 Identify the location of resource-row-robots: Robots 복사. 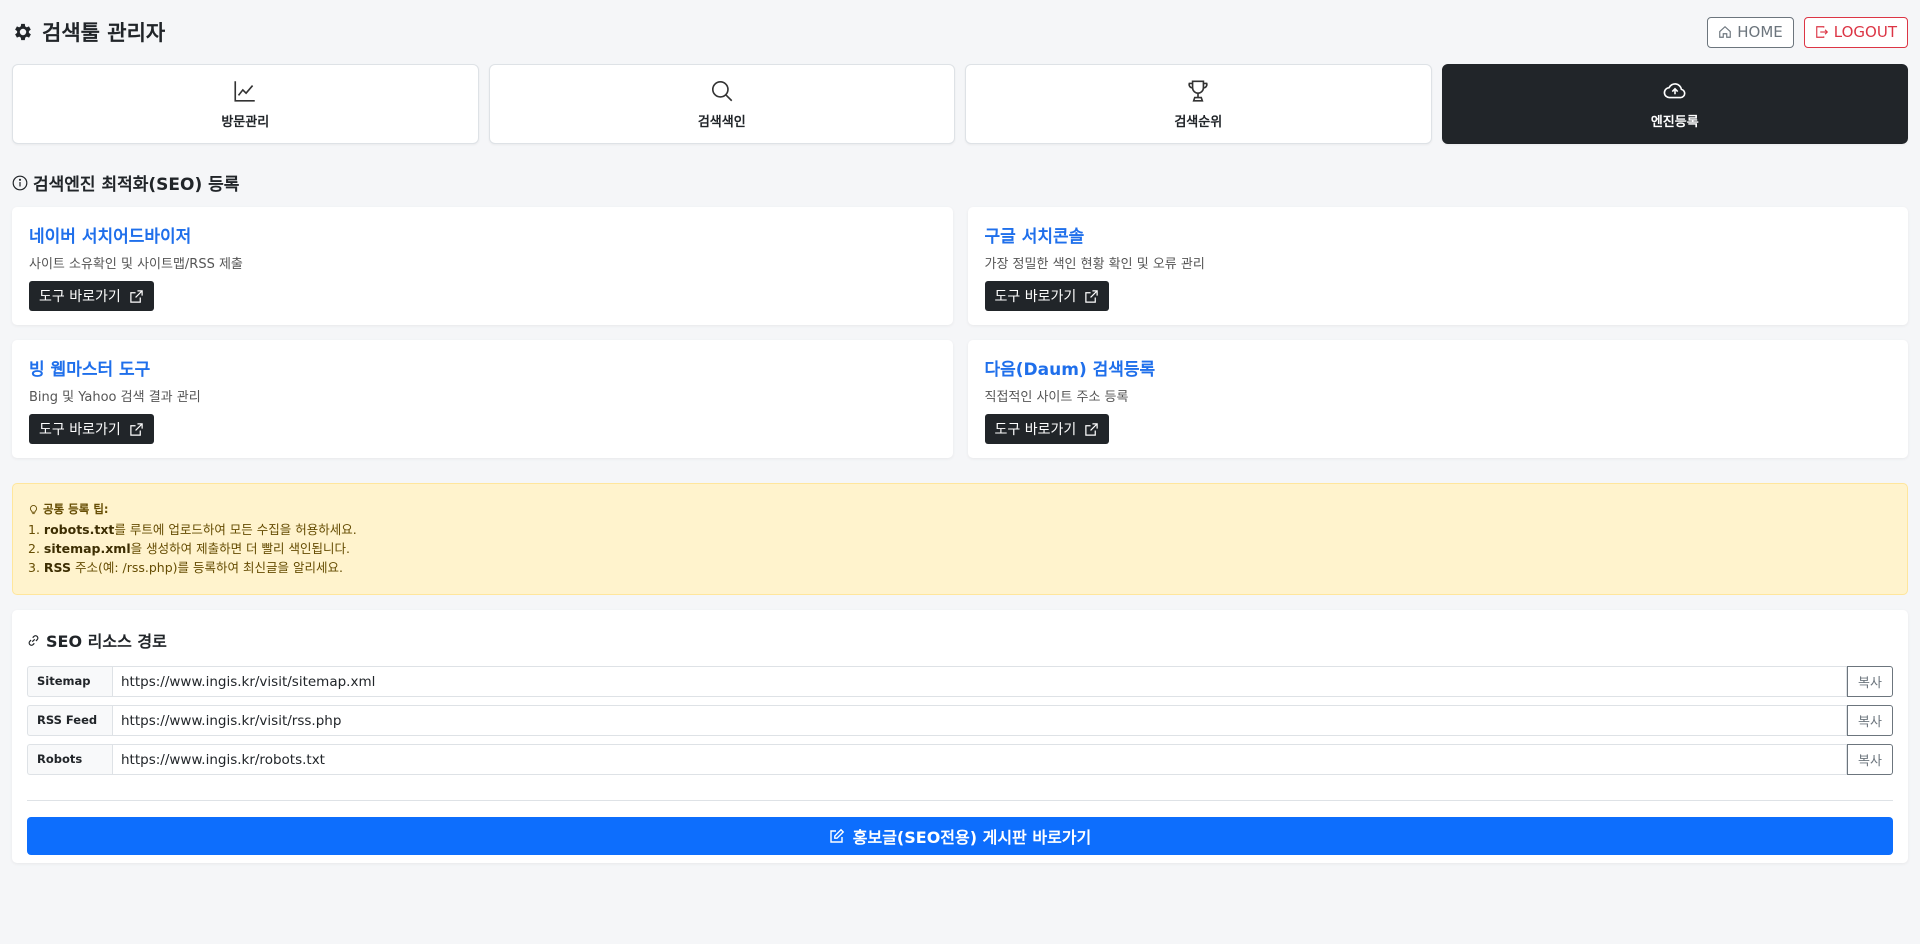
(960, 759).